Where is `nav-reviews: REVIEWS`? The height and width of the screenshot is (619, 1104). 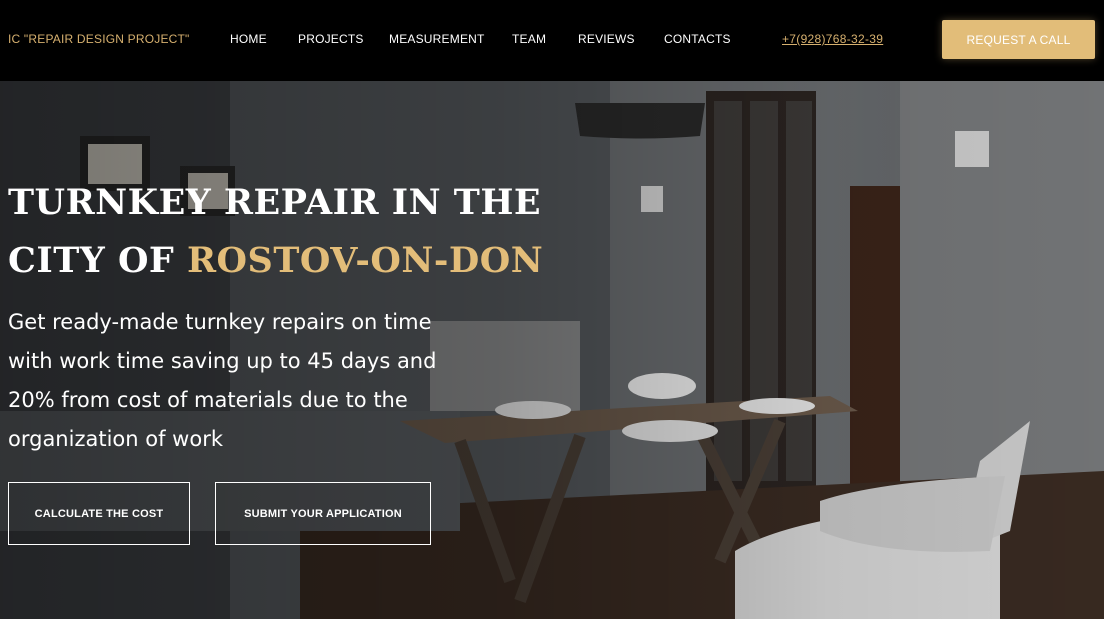 nav-reviews: REVIEWS is located at coordinates (606, 39).